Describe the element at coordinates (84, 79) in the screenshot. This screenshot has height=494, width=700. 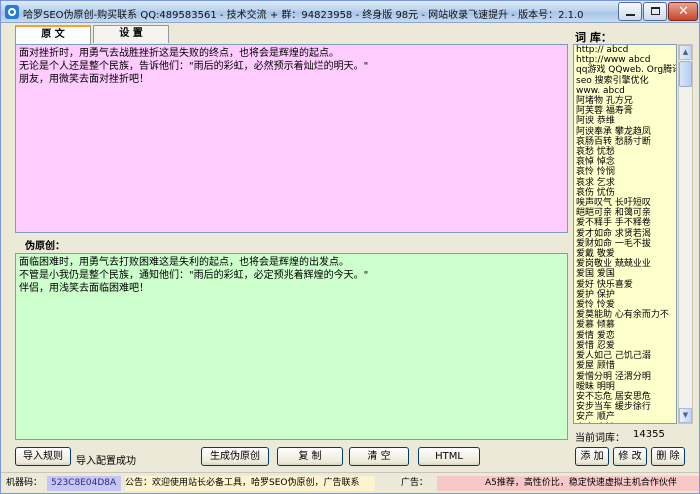
I see `original-line: 朋友，用微笑去面对挫折吧！` at that location.